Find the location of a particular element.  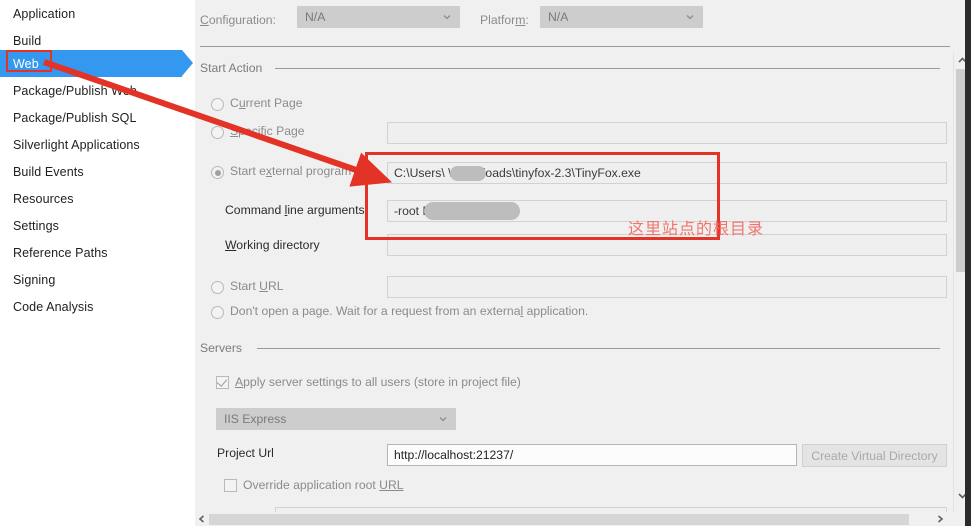

override-root-url-label: Override application root URL is located at coordinates (323, 485).